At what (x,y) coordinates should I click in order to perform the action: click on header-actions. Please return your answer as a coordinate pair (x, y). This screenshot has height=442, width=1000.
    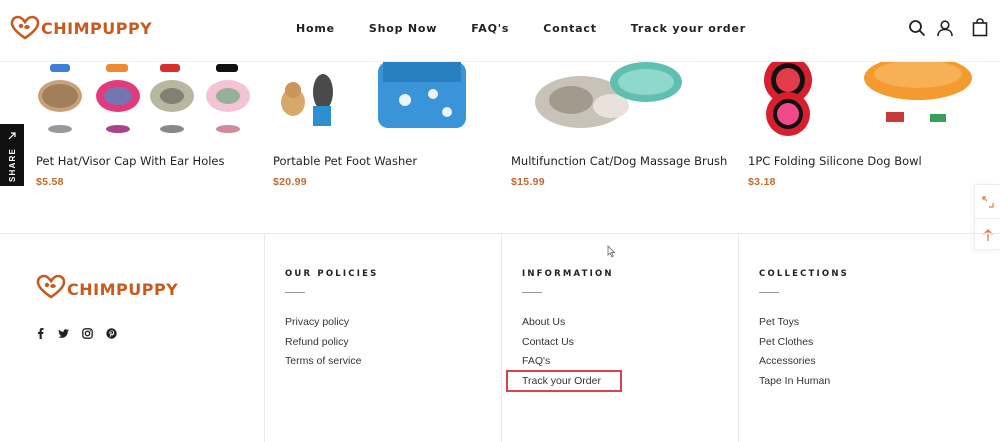
    Looking at the image, I should click on (943, 30).